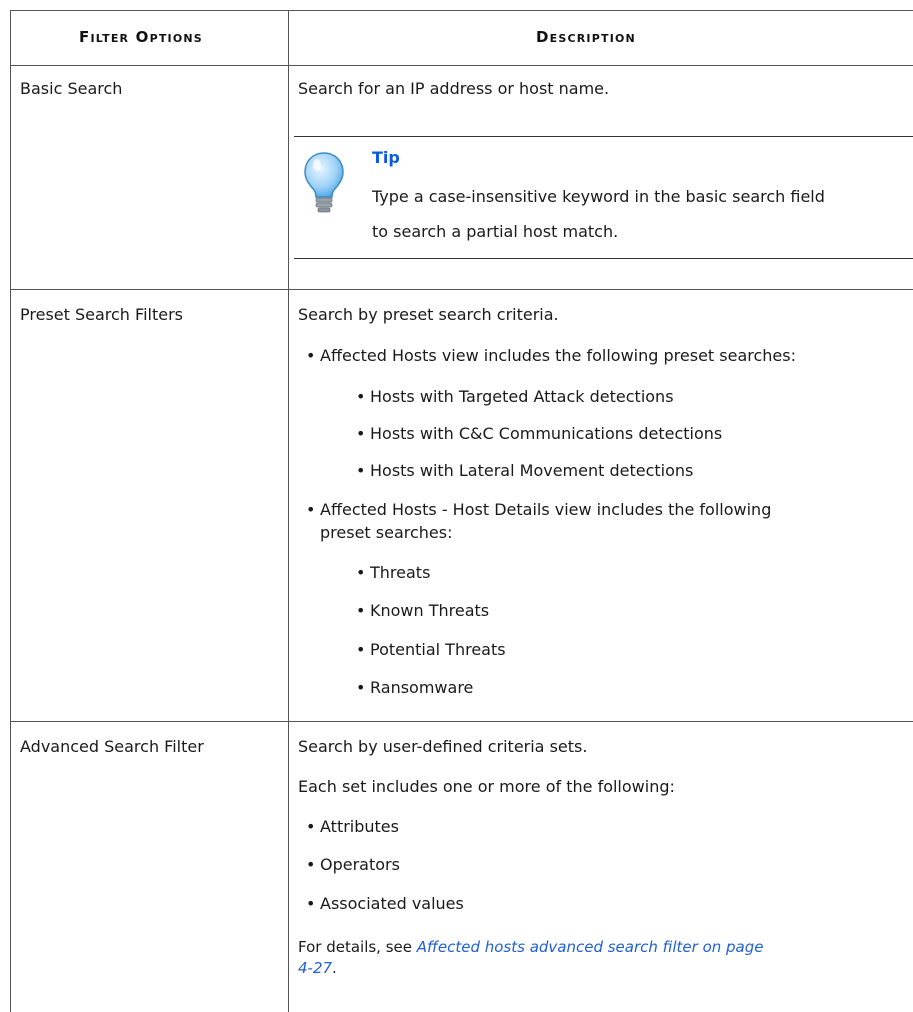 The width and height of the screenshot is (913, 1012). Describe the element at coordinates (393, 573) in the screenshot. I see `list-item: Threats` at that location.